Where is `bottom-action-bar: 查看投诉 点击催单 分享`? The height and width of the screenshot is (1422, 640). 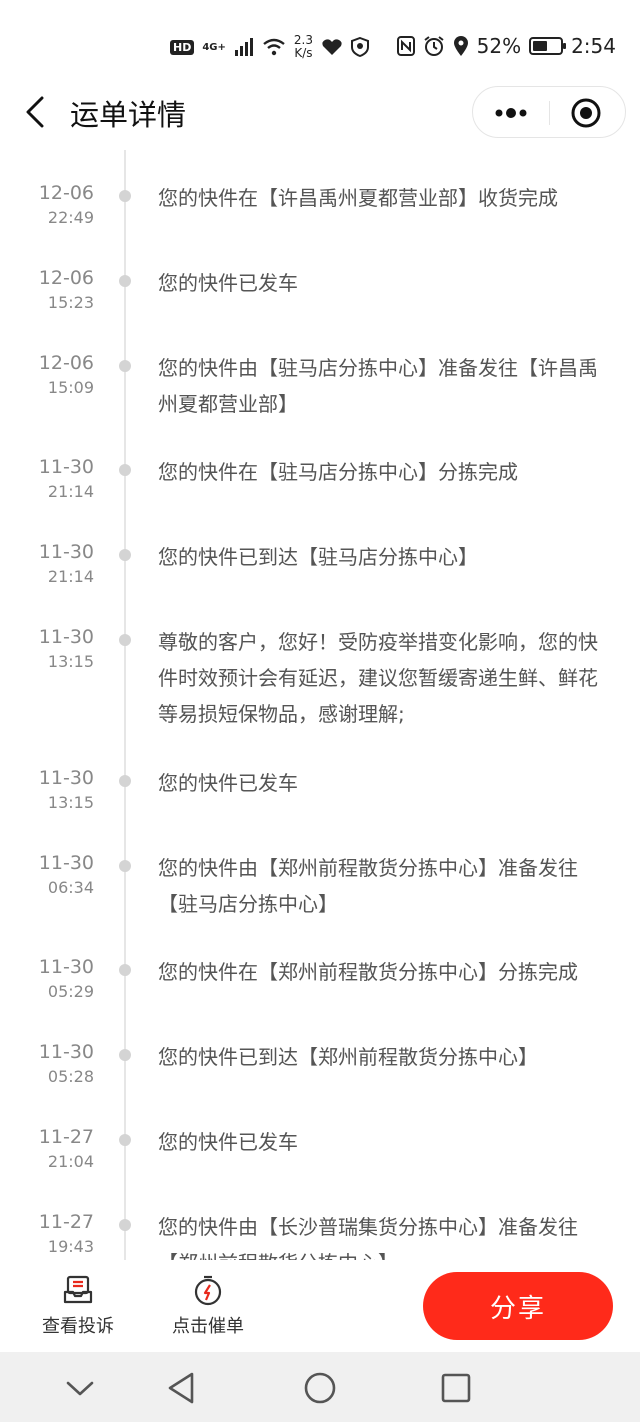
bottom-action-bar: 查看投诉 点击催单 分享 is located at coordinates (320, 1306).